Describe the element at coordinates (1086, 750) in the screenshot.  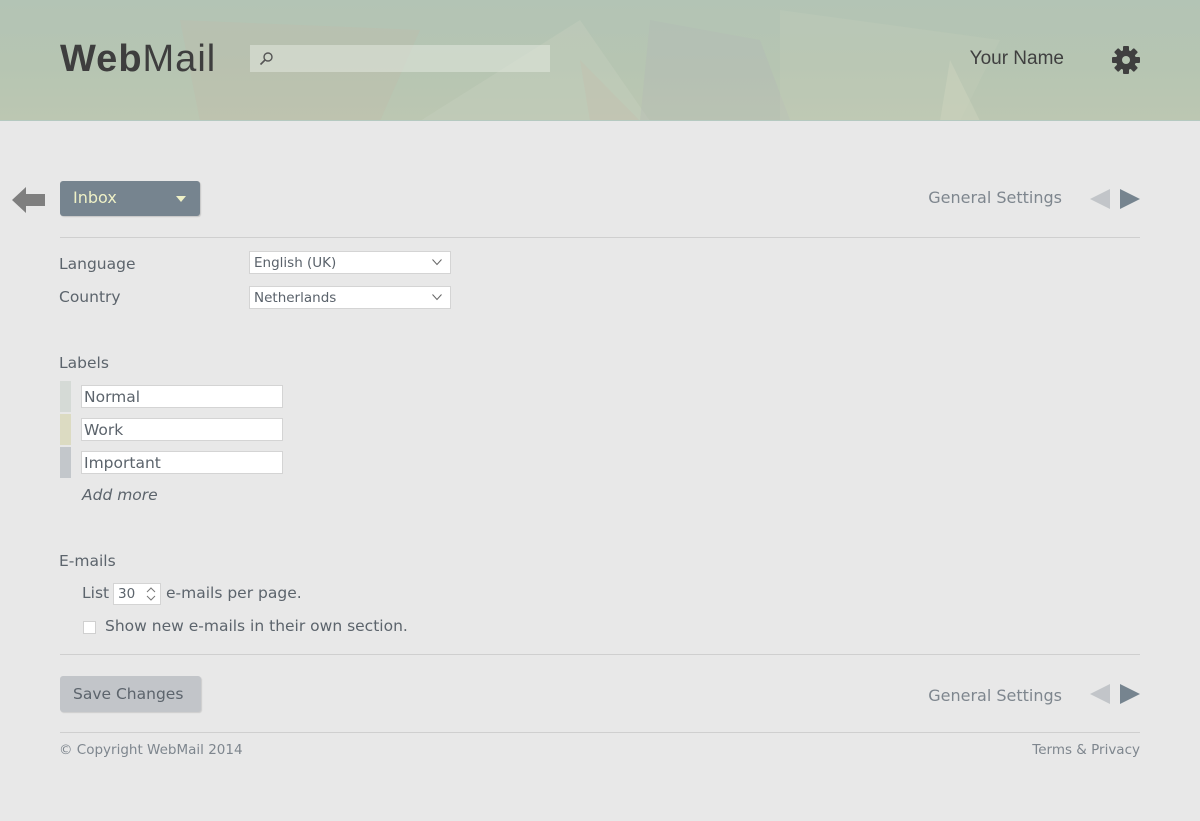
I see `terms-privacy-link: Terms & Privacy` at that location.